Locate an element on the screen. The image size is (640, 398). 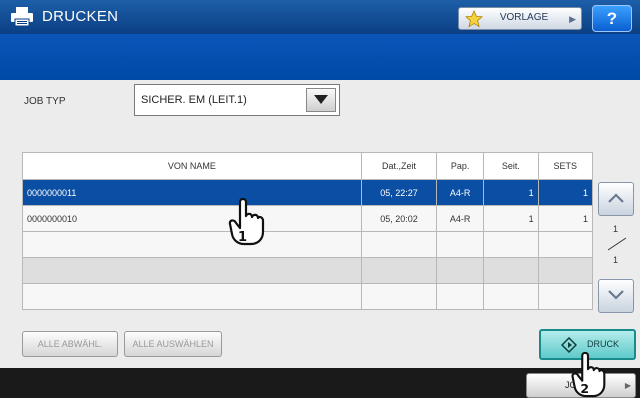
job-type-label: JOB TYP is located at coordinates (45, 101).